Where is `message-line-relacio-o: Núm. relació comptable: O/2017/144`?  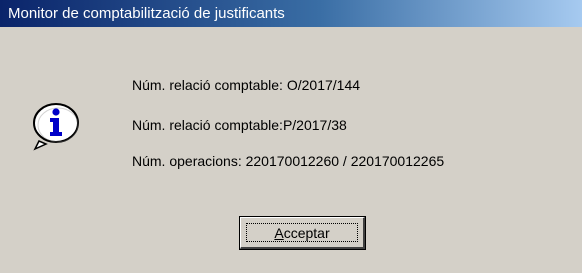
message-line-relacio-o: Núm. relació comptable: O/2017/144 is located at coordinates (246, 85).